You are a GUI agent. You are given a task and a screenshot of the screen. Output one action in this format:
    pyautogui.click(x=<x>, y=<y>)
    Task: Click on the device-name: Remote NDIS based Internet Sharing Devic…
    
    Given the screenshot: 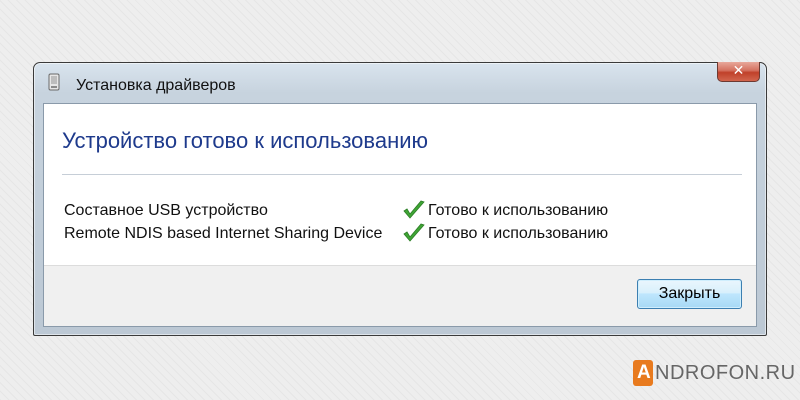 What is the action you would take?
    pyautogui.click(x=223, y=233)
    